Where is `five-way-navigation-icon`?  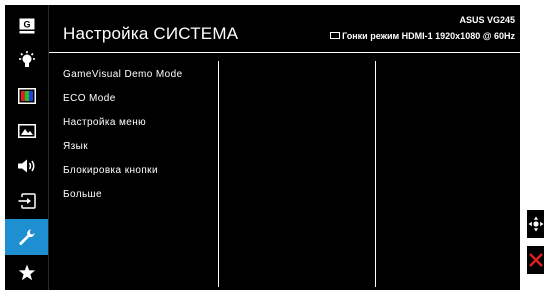
five-way-navigation-icon is located at coordinates (535, 224).